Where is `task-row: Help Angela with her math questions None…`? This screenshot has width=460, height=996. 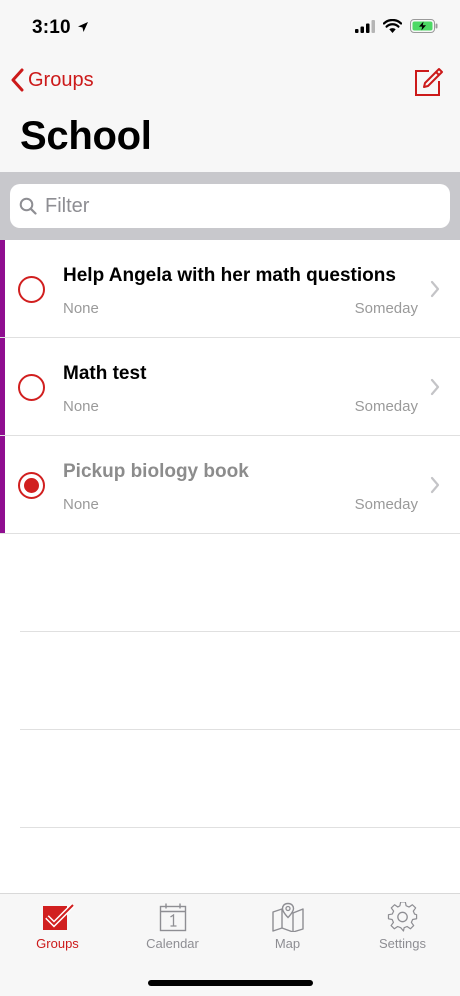
task-row: Help Angela with her math questions None… is located at coordinates (230, 289).